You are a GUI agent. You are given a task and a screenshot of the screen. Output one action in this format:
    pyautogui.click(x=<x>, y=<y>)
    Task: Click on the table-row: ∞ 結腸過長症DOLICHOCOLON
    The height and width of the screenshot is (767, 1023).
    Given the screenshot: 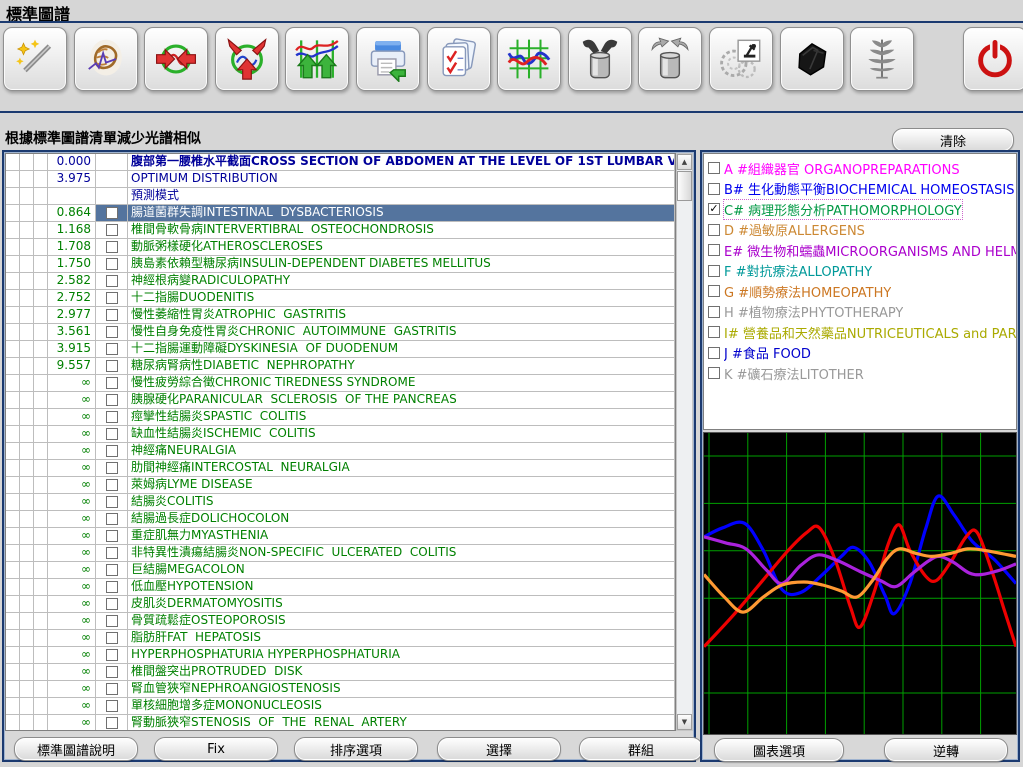 What is the action you would take?
    pyautogui.click(x=340, y=519)
    